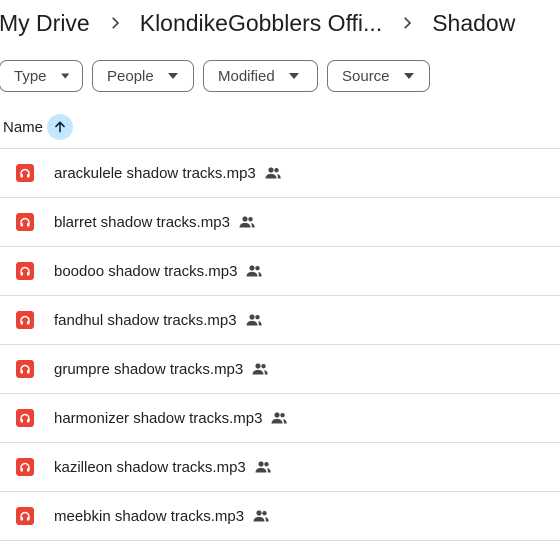  What do you see at coordinates (46, 23) in the screenshot?
I see `breadcrumb-my-drive: My Drive` at bounding box center [46, 23].